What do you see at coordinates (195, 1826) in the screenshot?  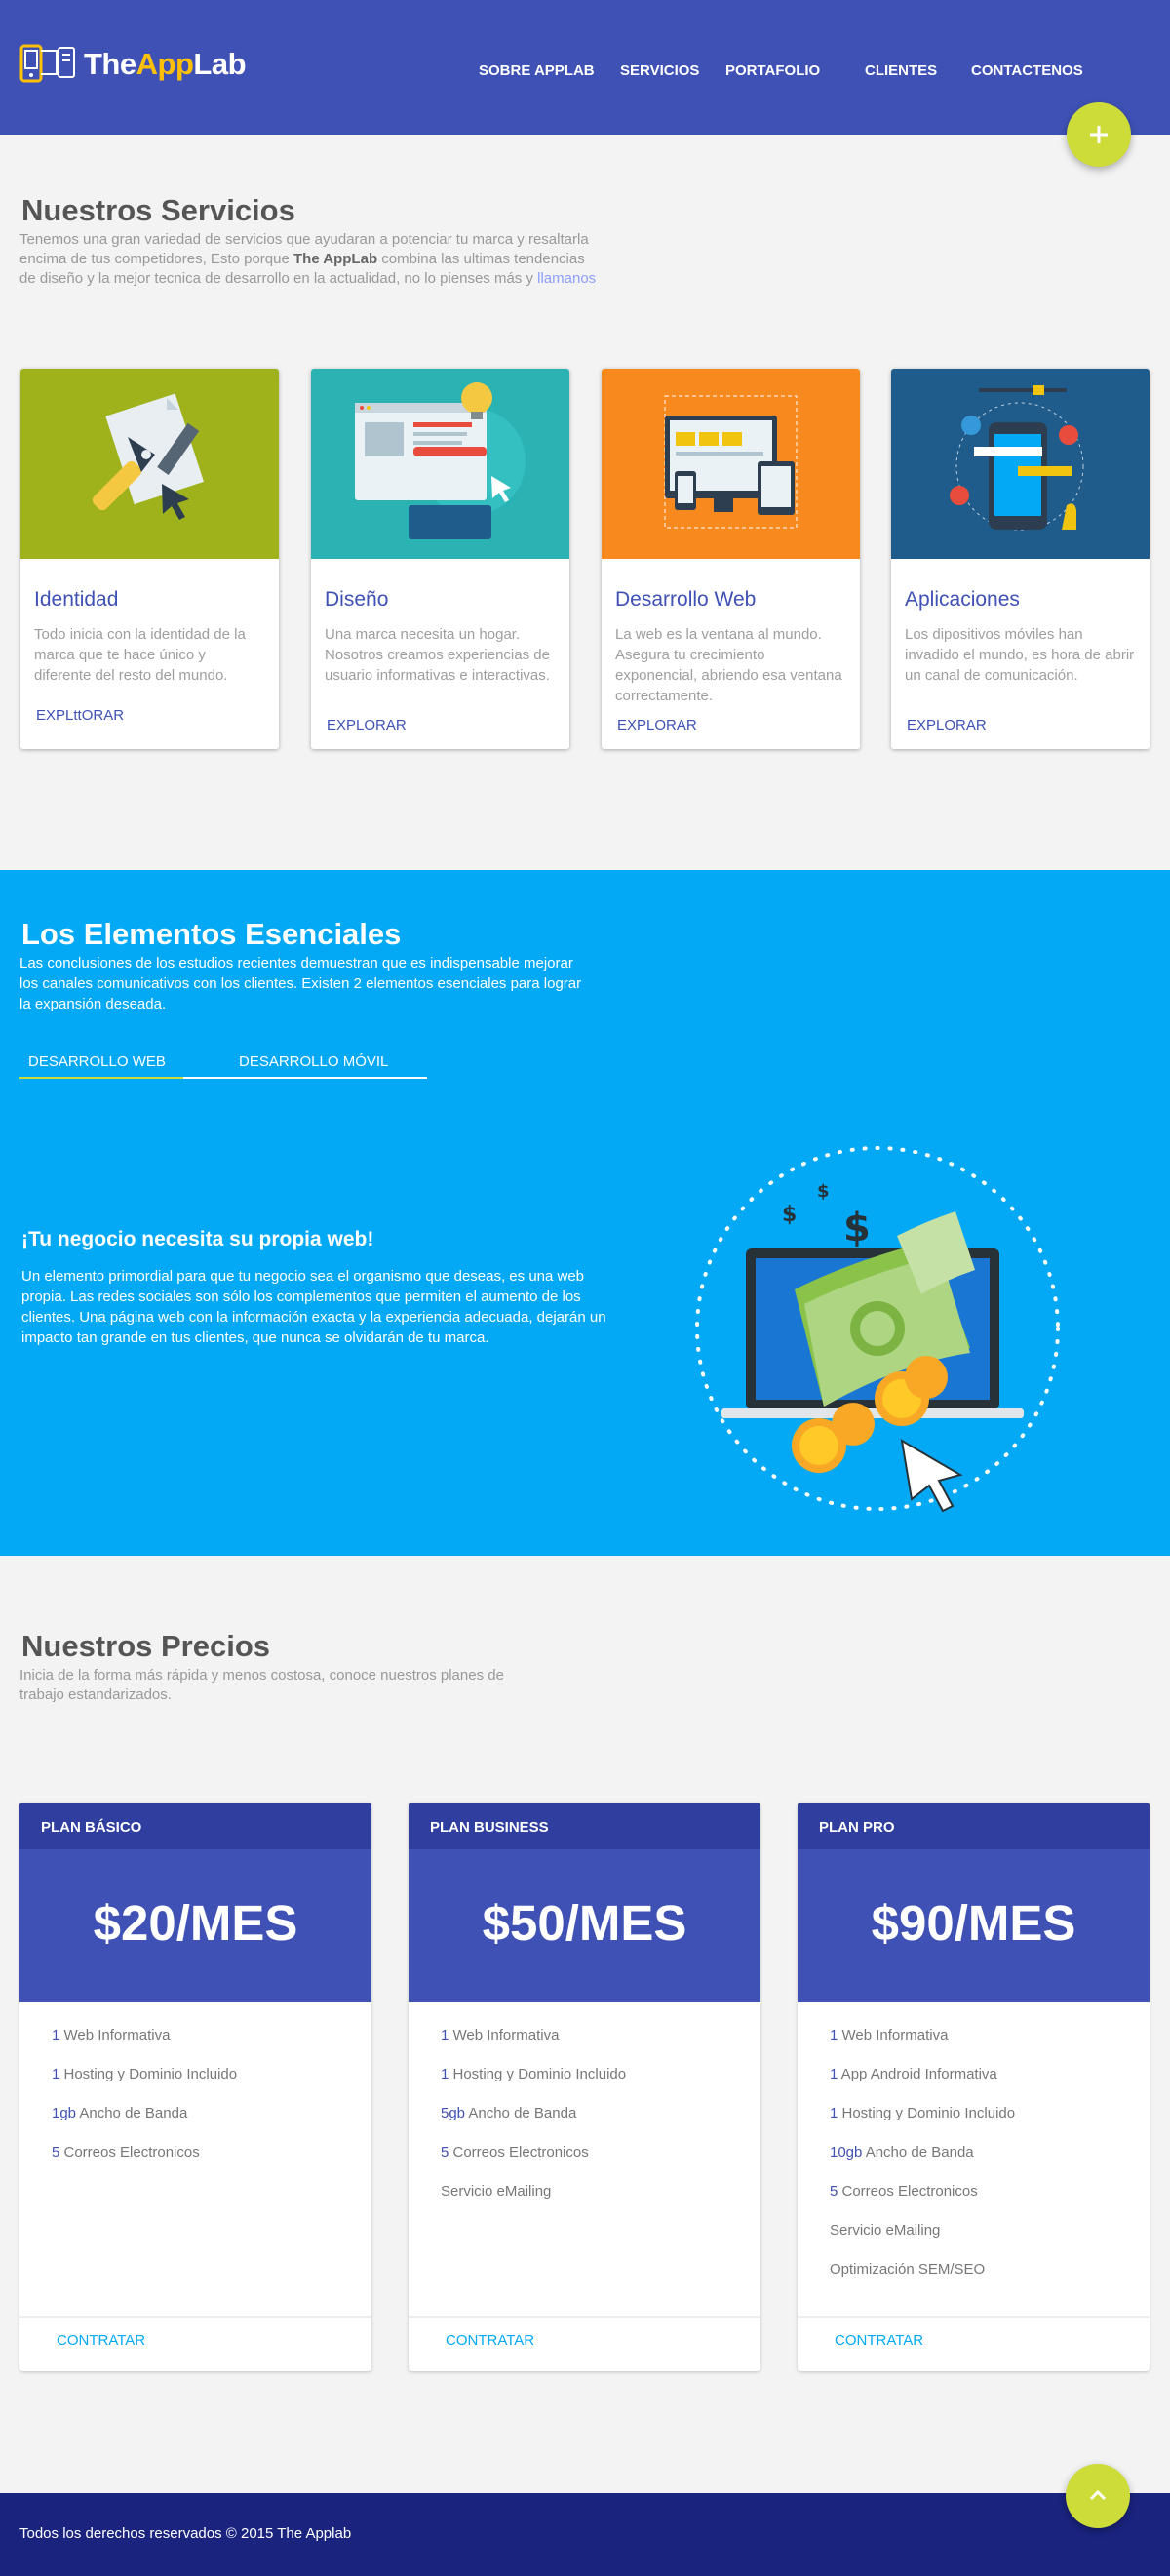 I see `plan-name: PLAN BÁSICO` at bounding box center [195, 1826].